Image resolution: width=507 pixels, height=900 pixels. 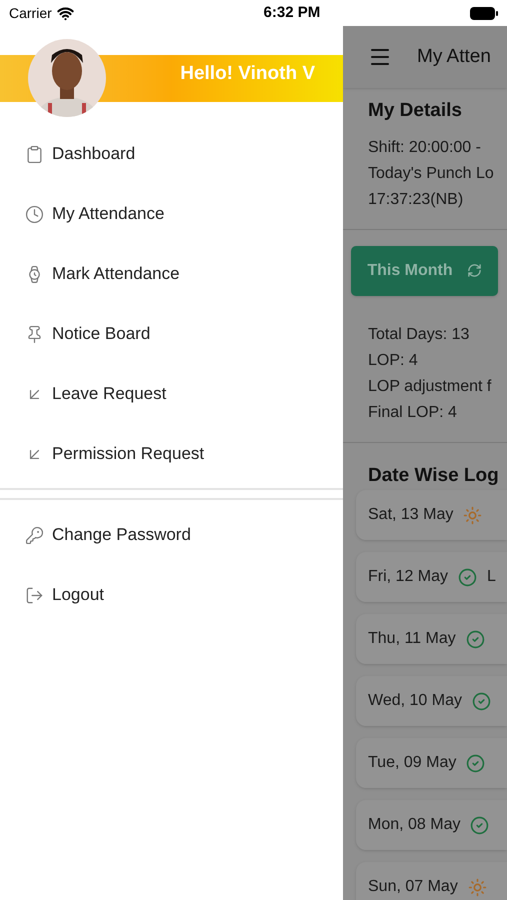 I want to click on key-icon, so click(x=34, y=535).